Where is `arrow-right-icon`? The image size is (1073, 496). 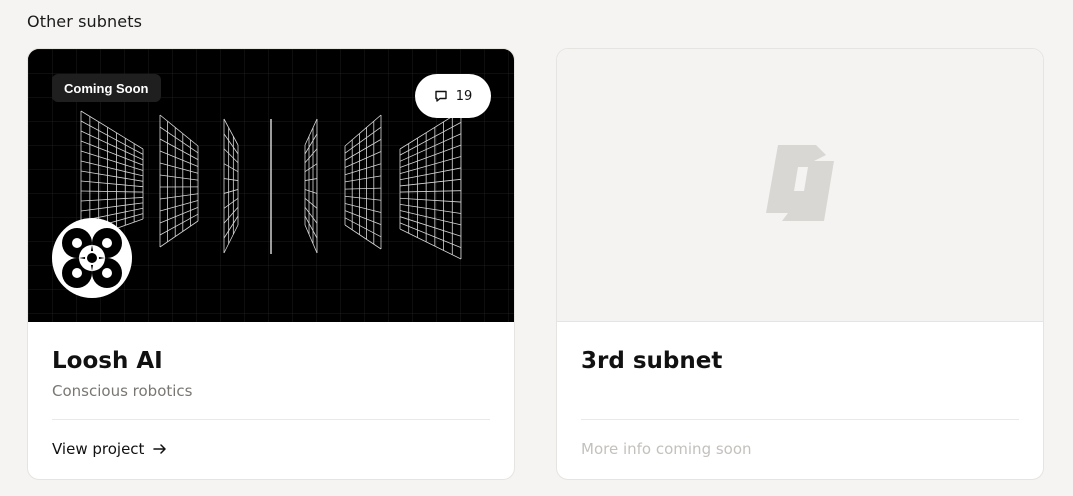 arrow-right-icon is located at coordinates (160, 449).